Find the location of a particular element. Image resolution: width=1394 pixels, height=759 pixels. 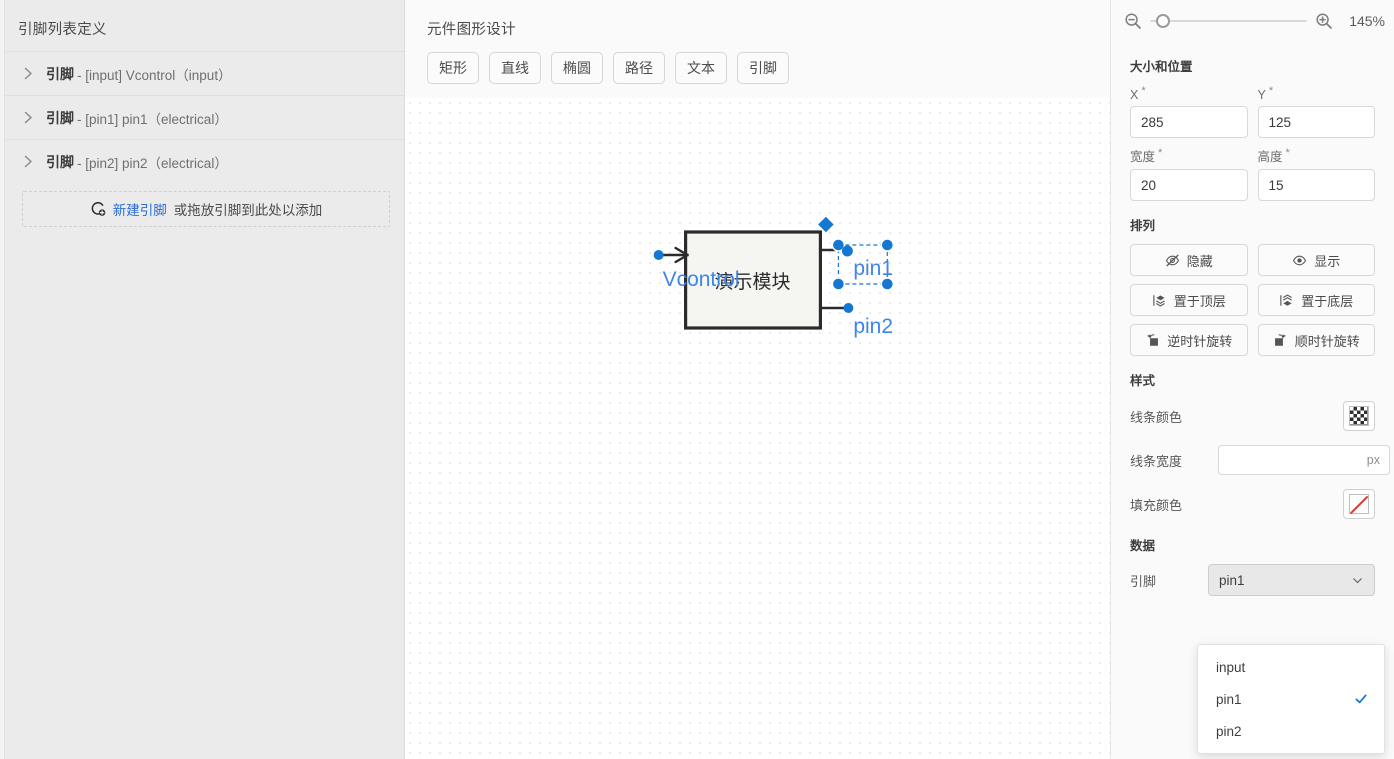

line-color-swatch is located at coordinates (1359, 416).